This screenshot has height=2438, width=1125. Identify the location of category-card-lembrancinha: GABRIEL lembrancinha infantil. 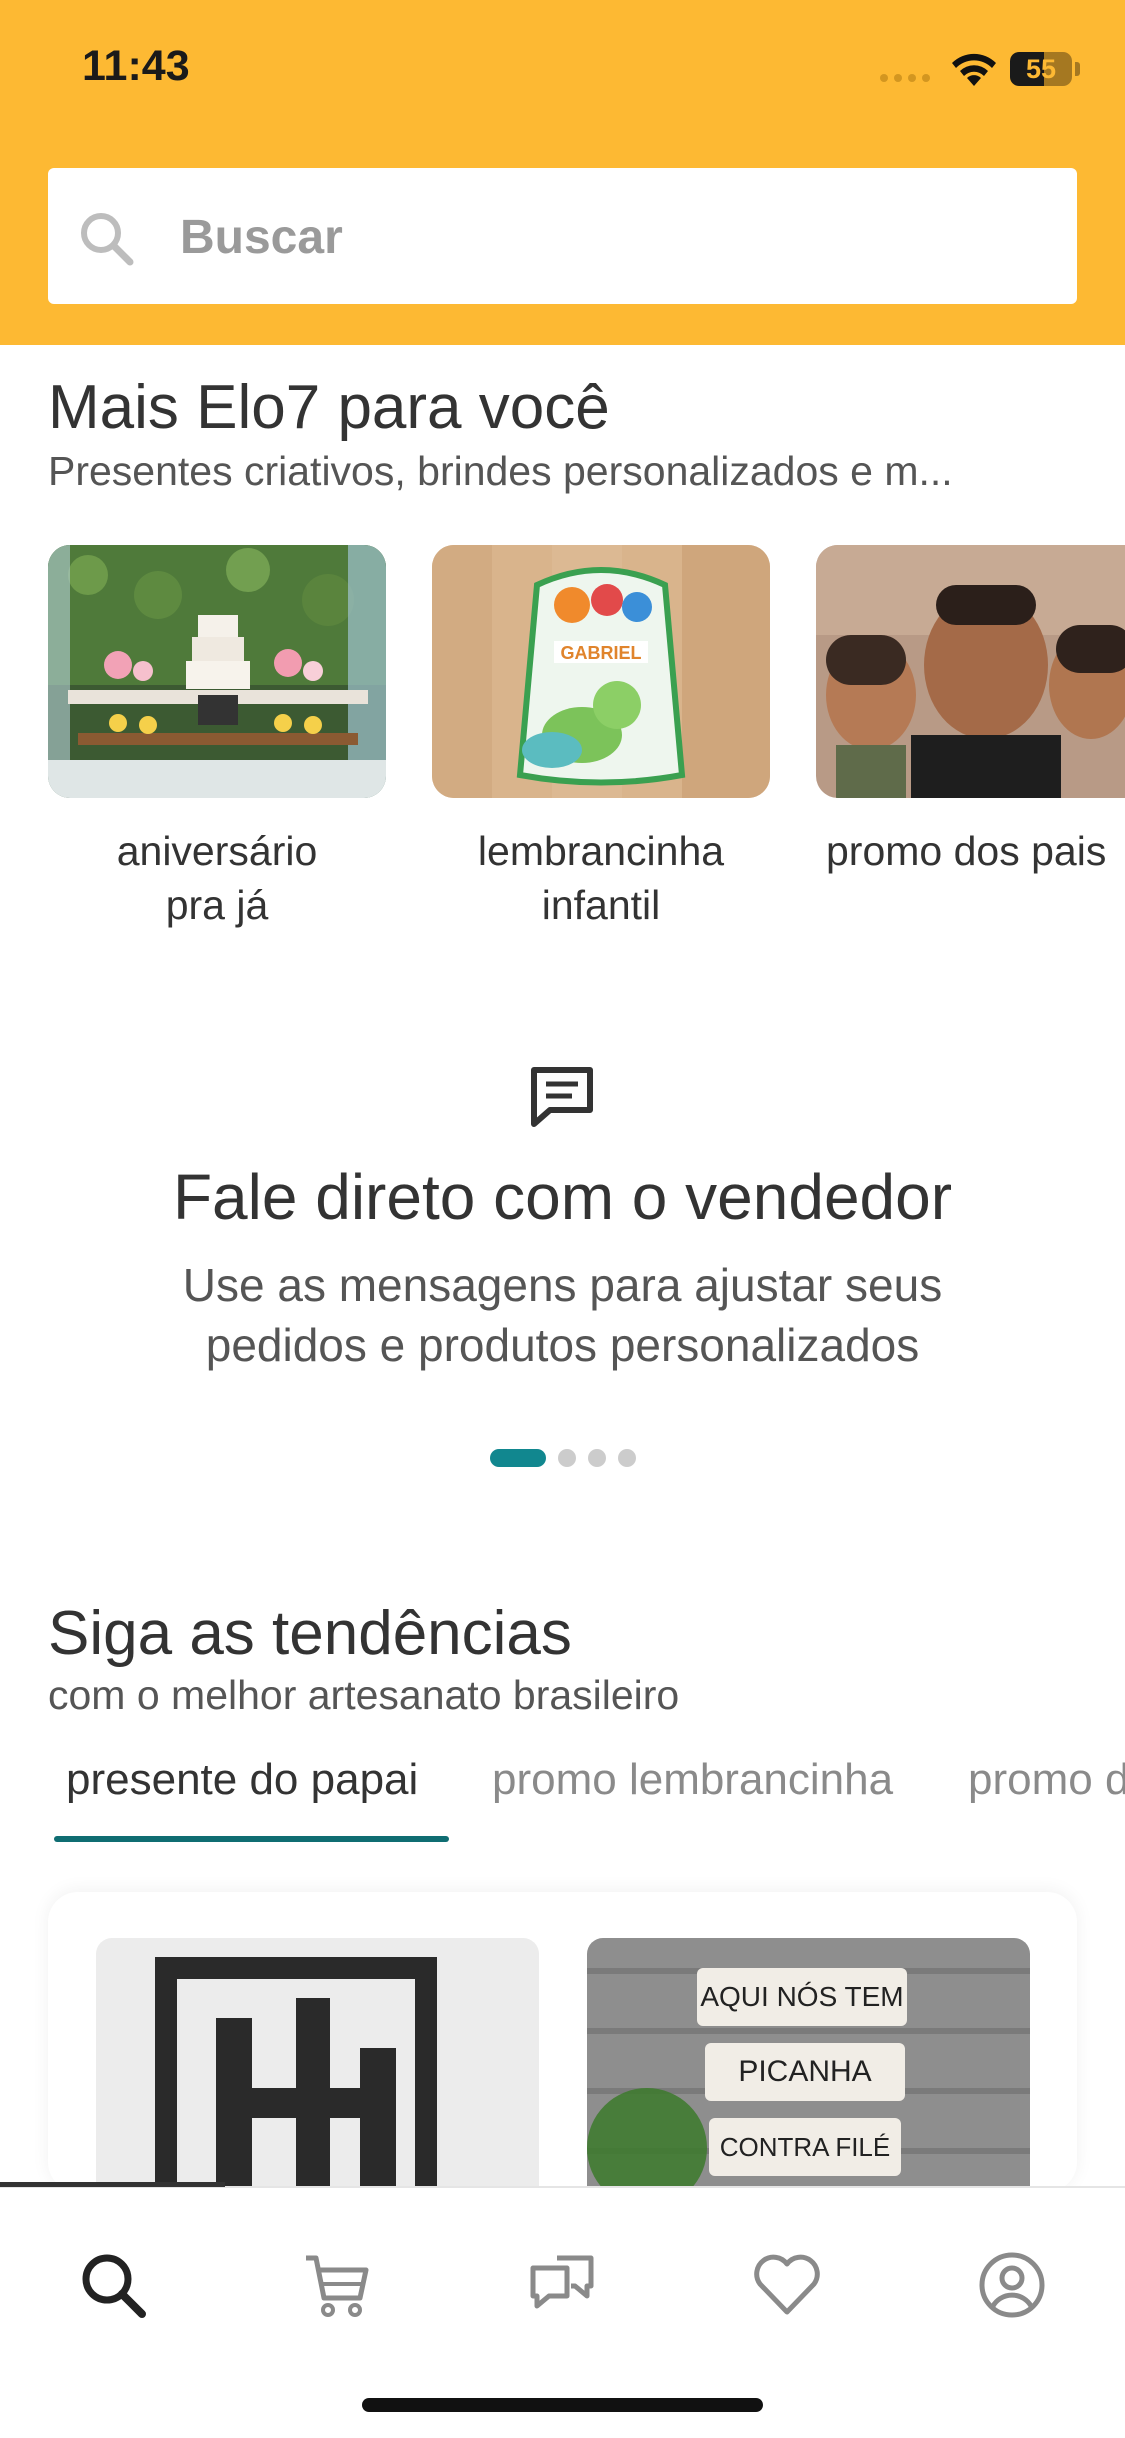
(601, 738).